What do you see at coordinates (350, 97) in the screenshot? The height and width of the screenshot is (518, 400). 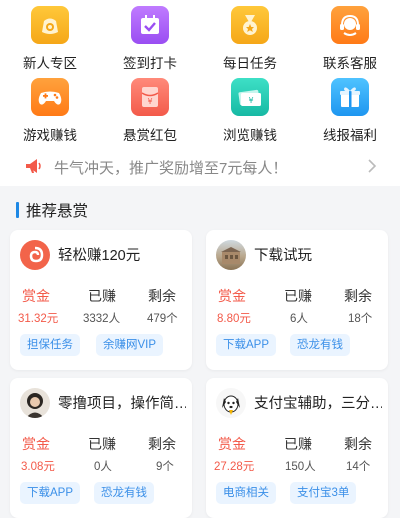 I see `gift-icon` at bounding box center [350, 97].